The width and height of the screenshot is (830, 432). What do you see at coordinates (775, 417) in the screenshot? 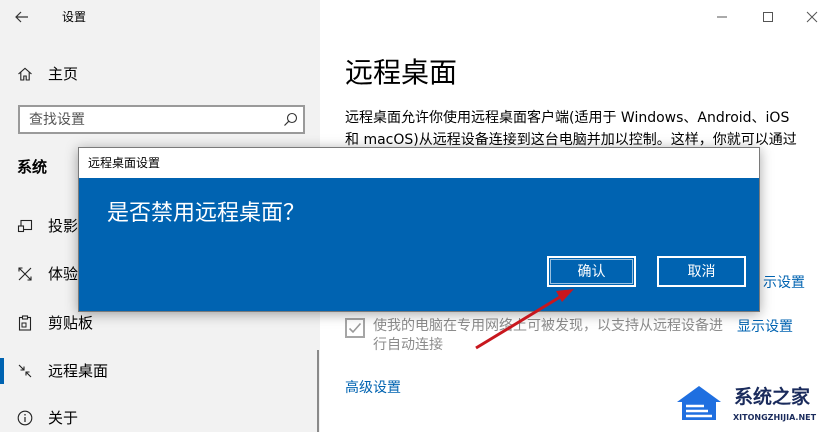
I see `watermark-url: XITONGZHIJIA.NET` at bounding box center [775, 417].